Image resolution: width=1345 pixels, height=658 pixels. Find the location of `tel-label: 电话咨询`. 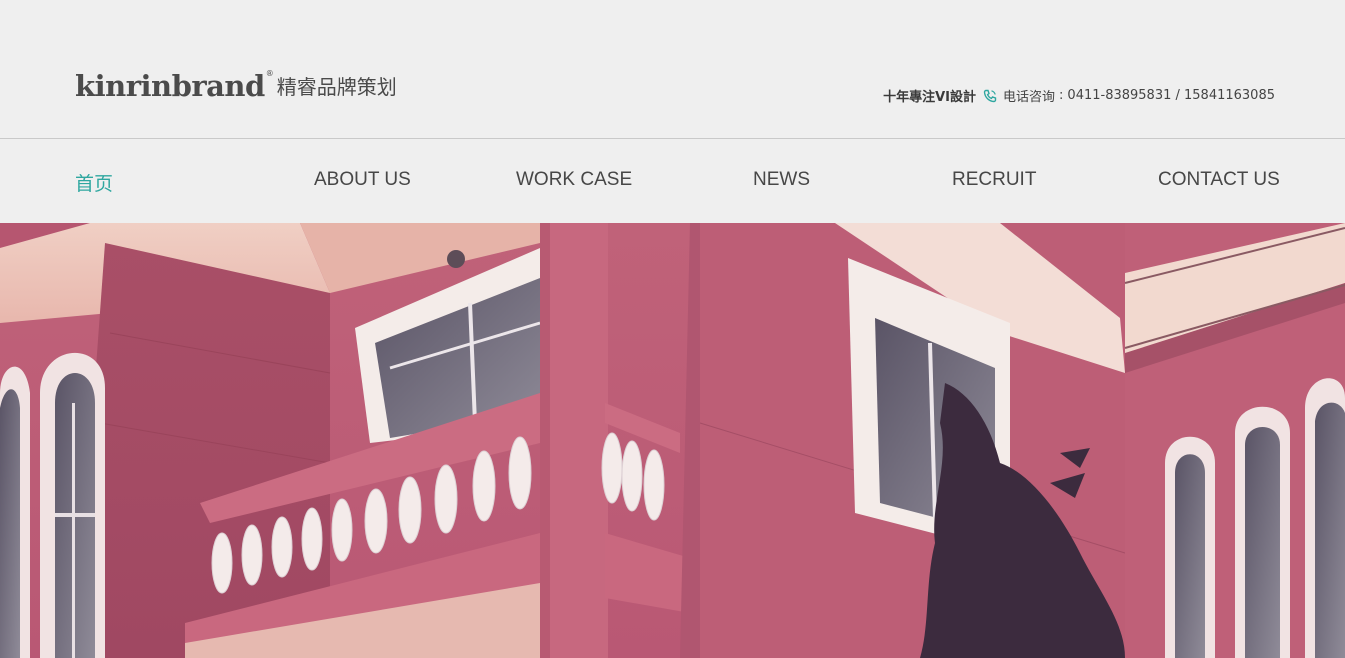

tel-label: 电话咨询 is located at coordinates (1029, 97).